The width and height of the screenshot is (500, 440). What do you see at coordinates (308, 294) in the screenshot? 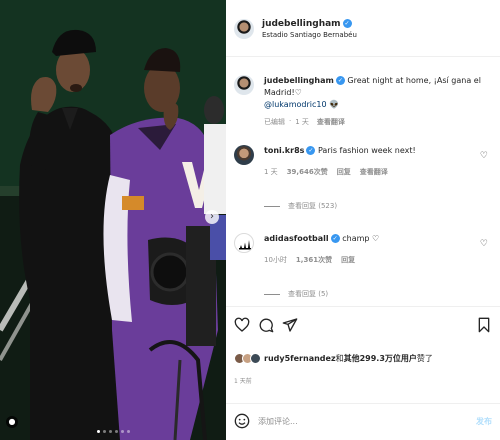
I see `view-replies-label: 查看回复 (5)` at bounding box center [308, 294].